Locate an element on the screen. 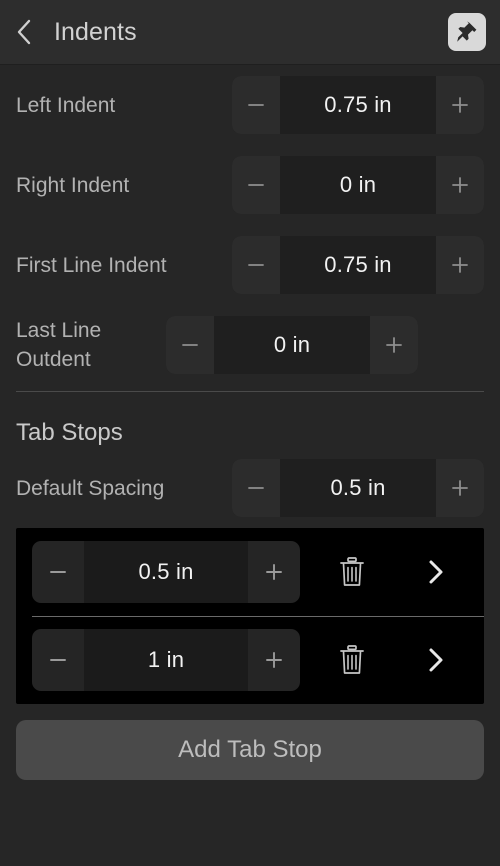 This screenshot has height=866, width=500. right-indent-stepper: 0 in is located at coordinates (358, 185).